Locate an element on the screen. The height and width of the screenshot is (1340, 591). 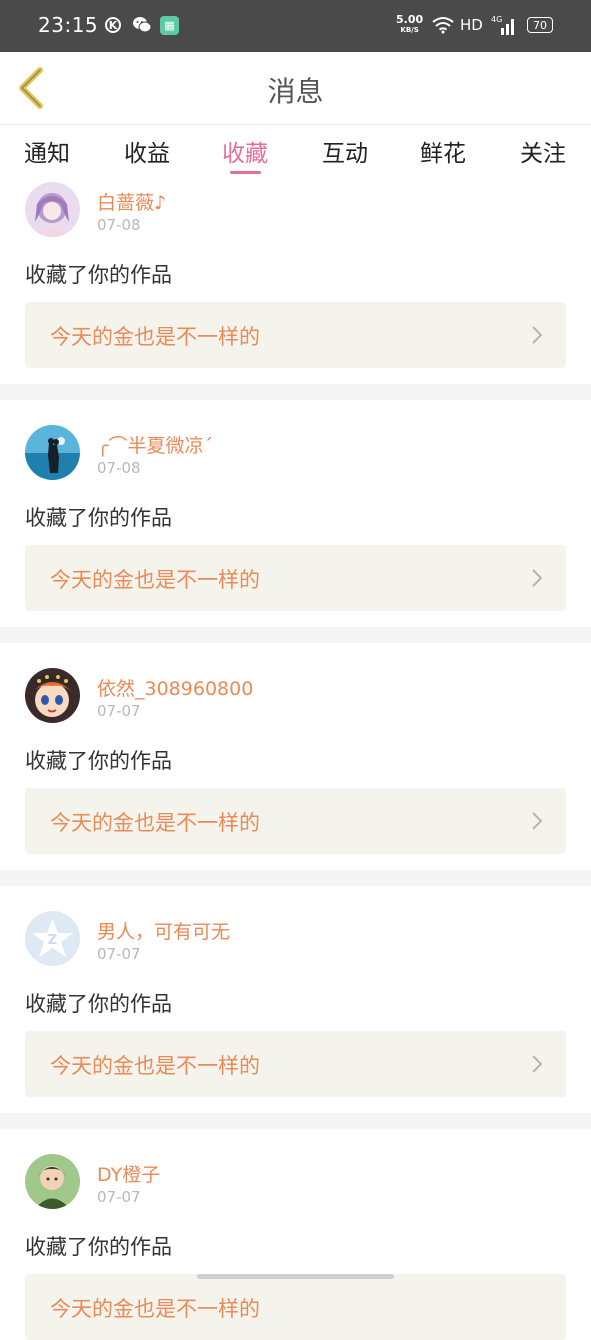
app-notification-icon: ▦ is located at coordinates (169, 25).